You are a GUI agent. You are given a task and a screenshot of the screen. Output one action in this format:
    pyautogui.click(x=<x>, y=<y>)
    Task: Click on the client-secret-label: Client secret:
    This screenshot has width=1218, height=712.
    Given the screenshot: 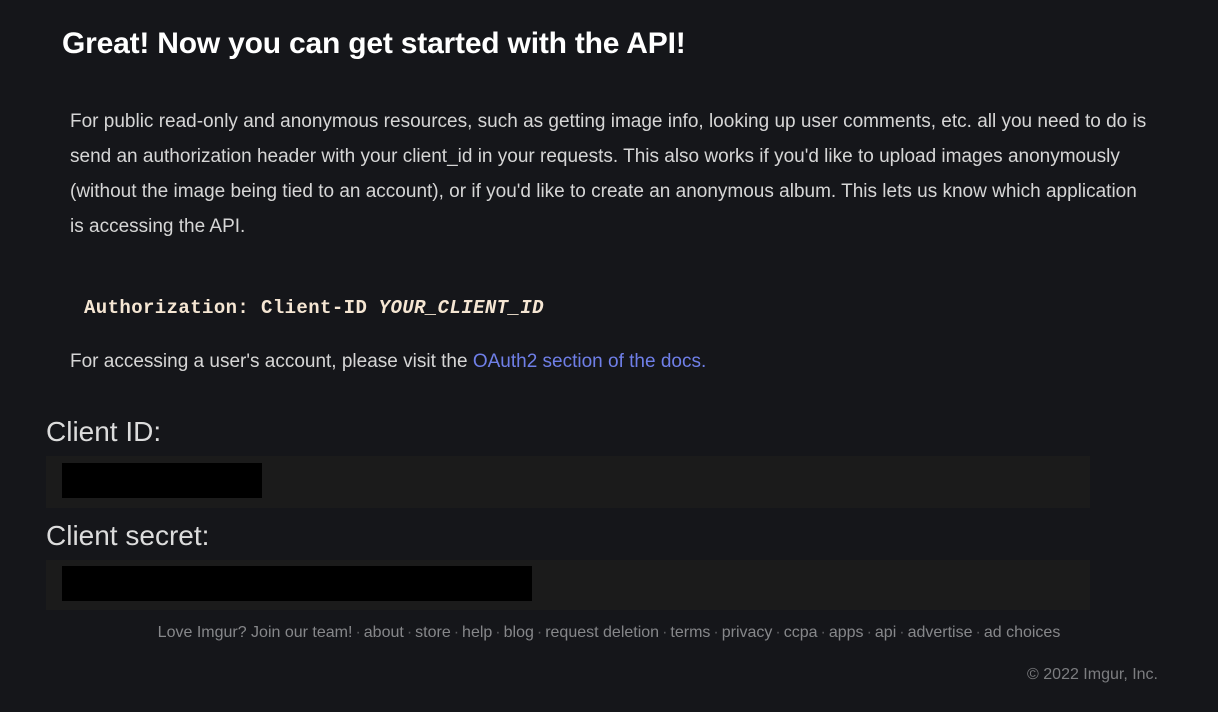 What is the action you would take?
    pyautogui.click(x=128, y=535)
    